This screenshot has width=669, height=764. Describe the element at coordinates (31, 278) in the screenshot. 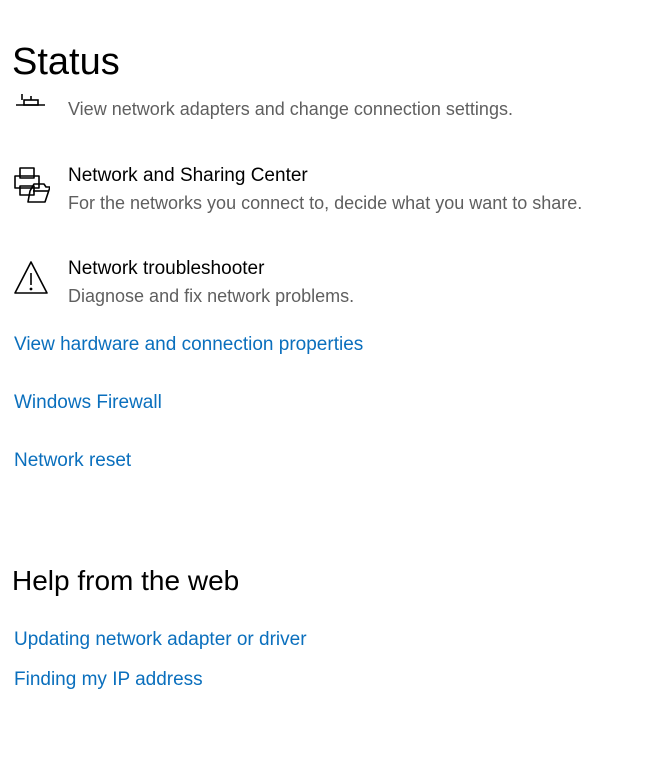

I see `warning-icon` at that location.